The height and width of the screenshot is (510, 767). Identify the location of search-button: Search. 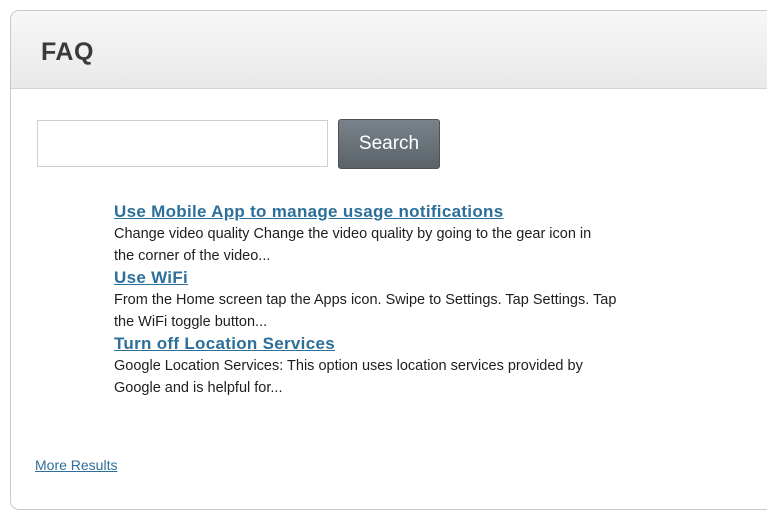
(389, 144).